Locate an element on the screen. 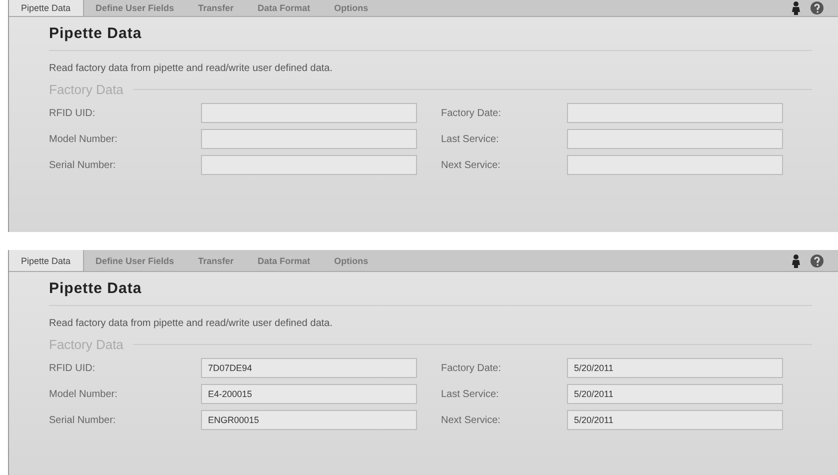 The image size is (838, 475). text-field: ENGR00015 is located at coordinates (309, 420).